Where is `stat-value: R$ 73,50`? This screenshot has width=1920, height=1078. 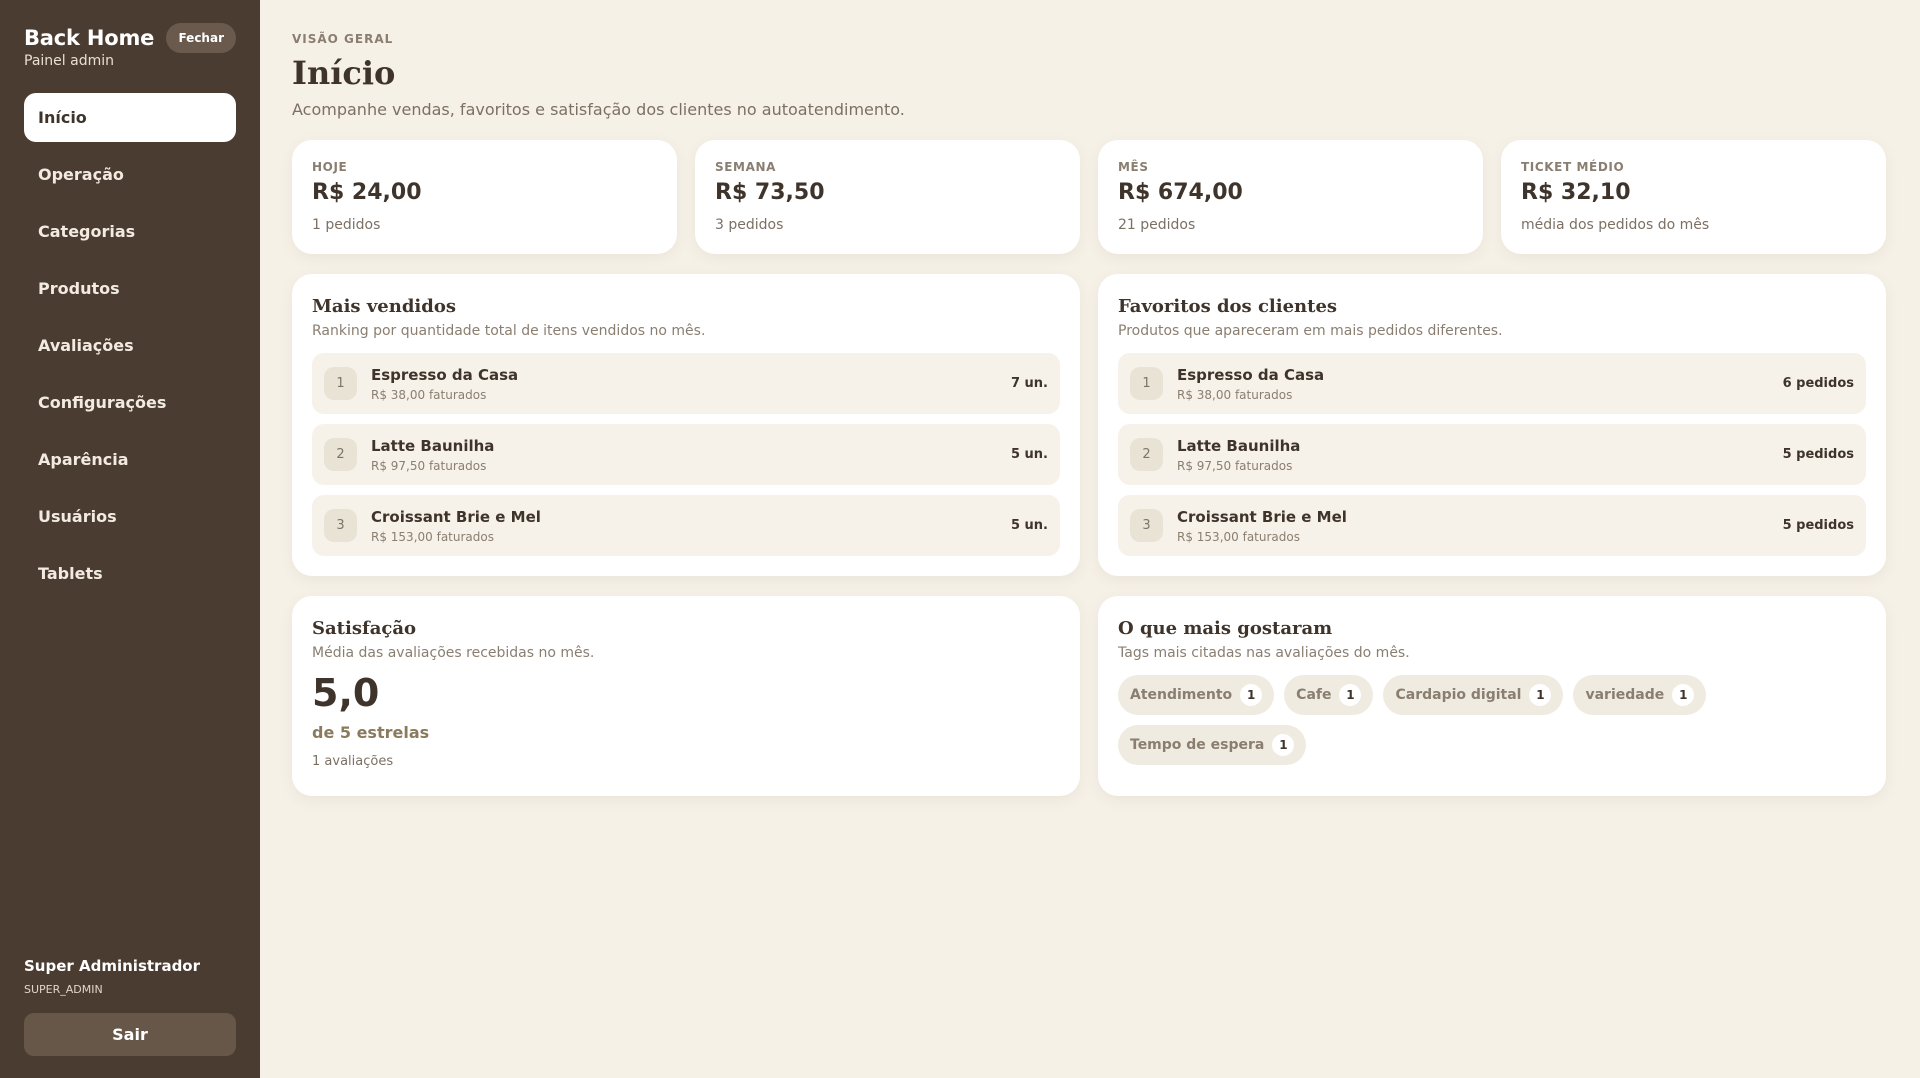
stat-value: R$ 73,50 is located at coordinates (770, 192).